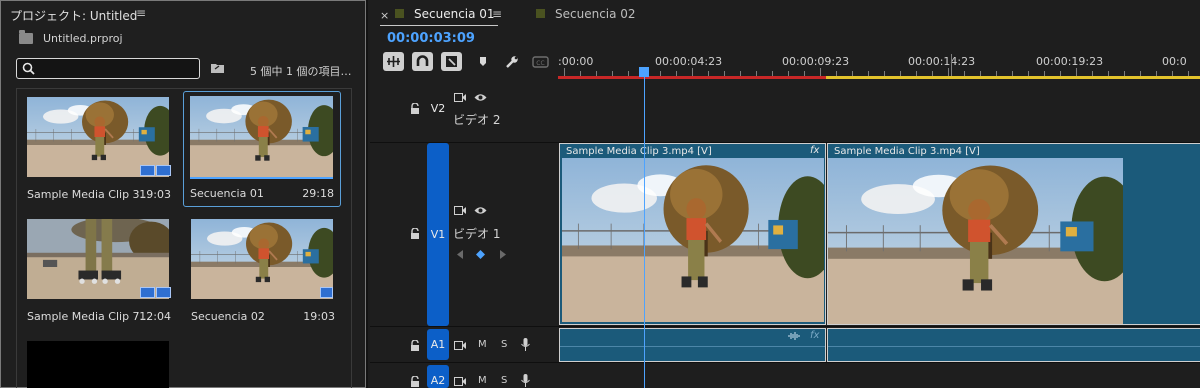 This screenshot has height=388, width=1200. Describe the element at coordinates (644, 232) in the screenshot. I see `playhead-line` at that location.